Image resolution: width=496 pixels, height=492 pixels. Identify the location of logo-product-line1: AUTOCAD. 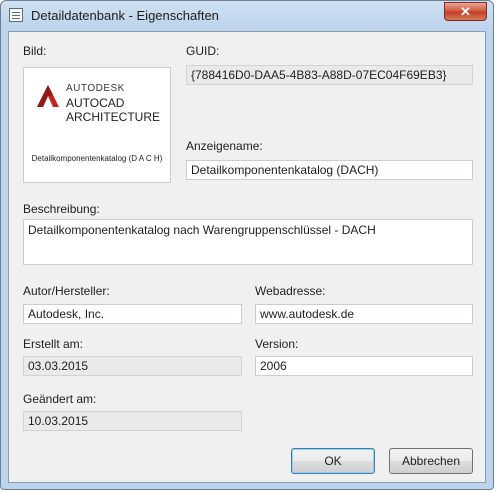
(95, 103).